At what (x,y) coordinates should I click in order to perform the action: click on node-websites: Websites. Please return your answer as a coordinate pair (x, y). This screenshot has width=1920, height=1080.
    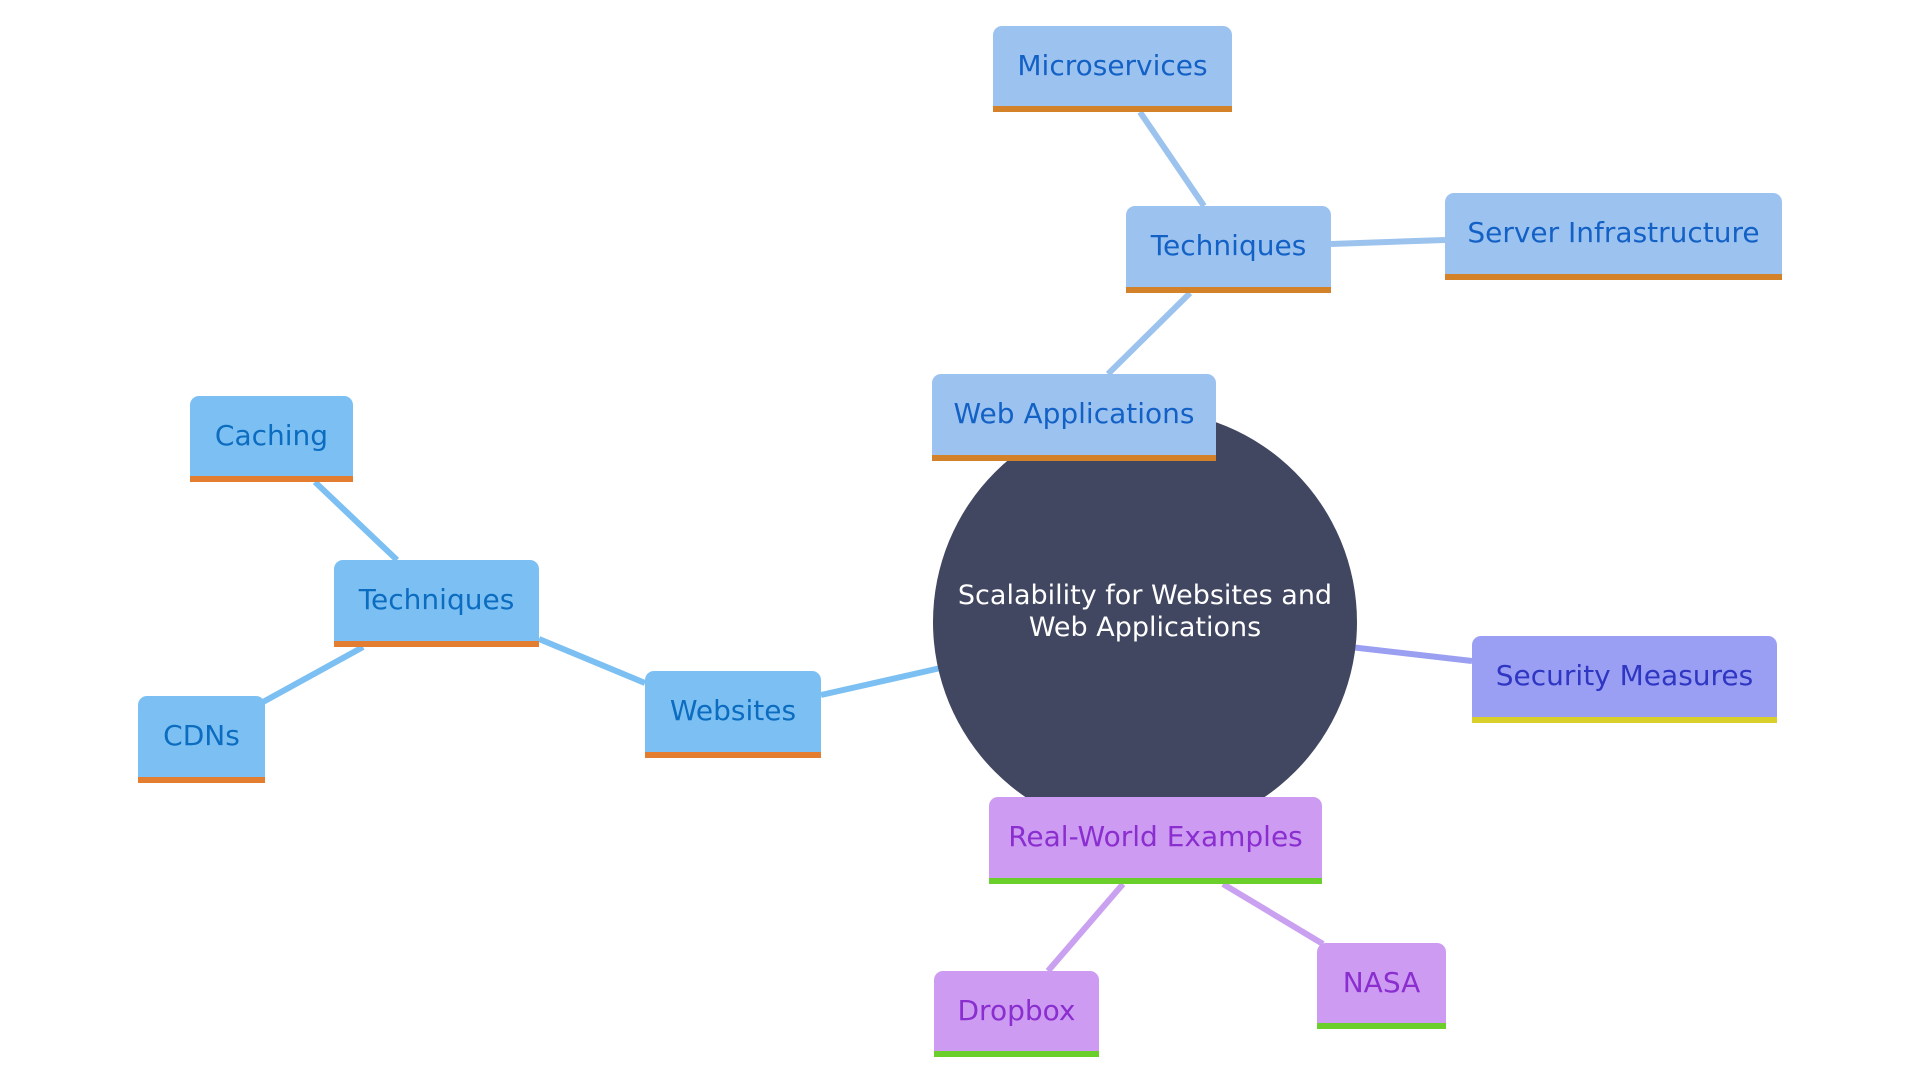
    Looking at the image, I should click on (733, 714).